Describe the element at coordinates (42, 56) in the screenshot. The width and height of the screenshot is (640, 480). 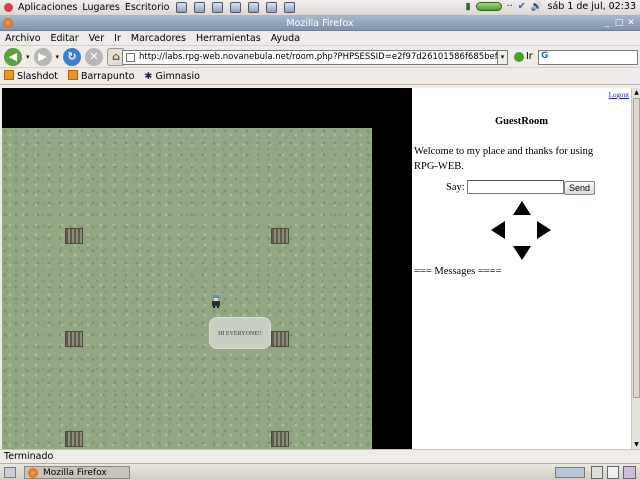
I see `forward-icon: ▶` at that location.